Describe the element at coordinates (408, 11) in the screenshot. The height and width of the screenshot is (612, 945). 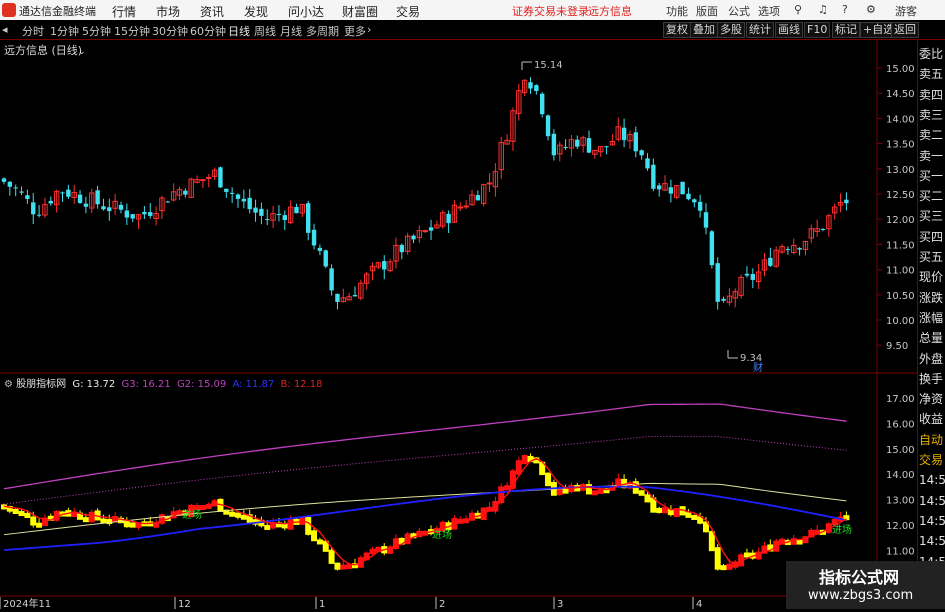
I see `menu-trade: 交易` at that location.